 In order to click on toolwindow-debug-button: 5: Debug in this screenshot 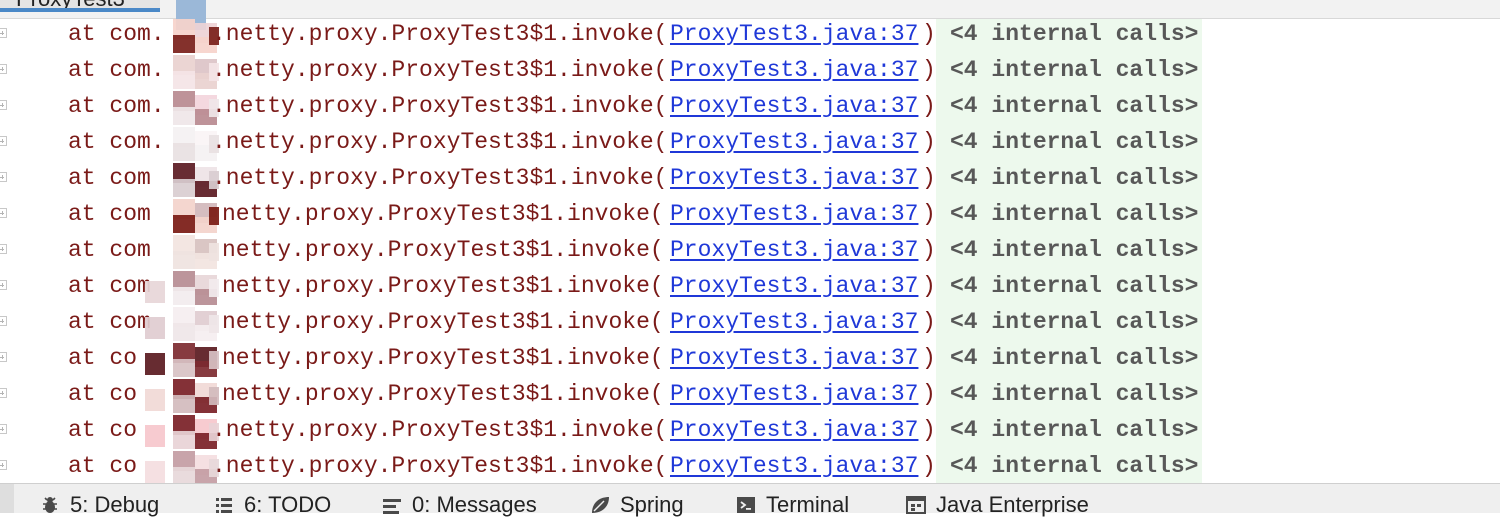, I will do `click(100, 504)`.